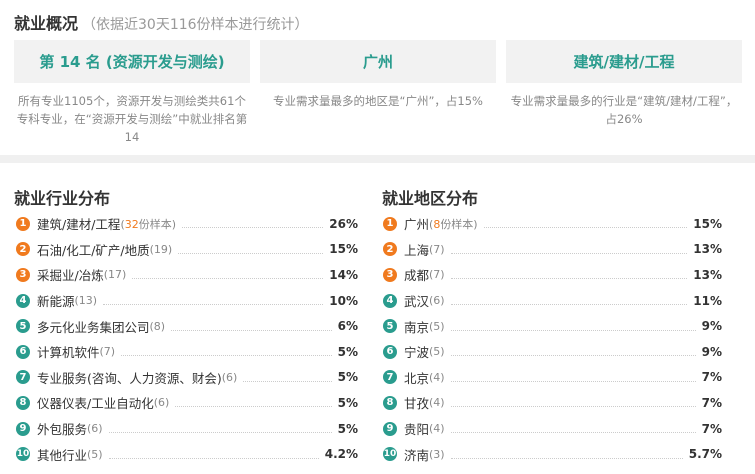  What do you see at coordinates (93, 249) in the screenshot?
I see `industry-name: 石油/化工/矿产/地质` at bounding box center [93, 249].